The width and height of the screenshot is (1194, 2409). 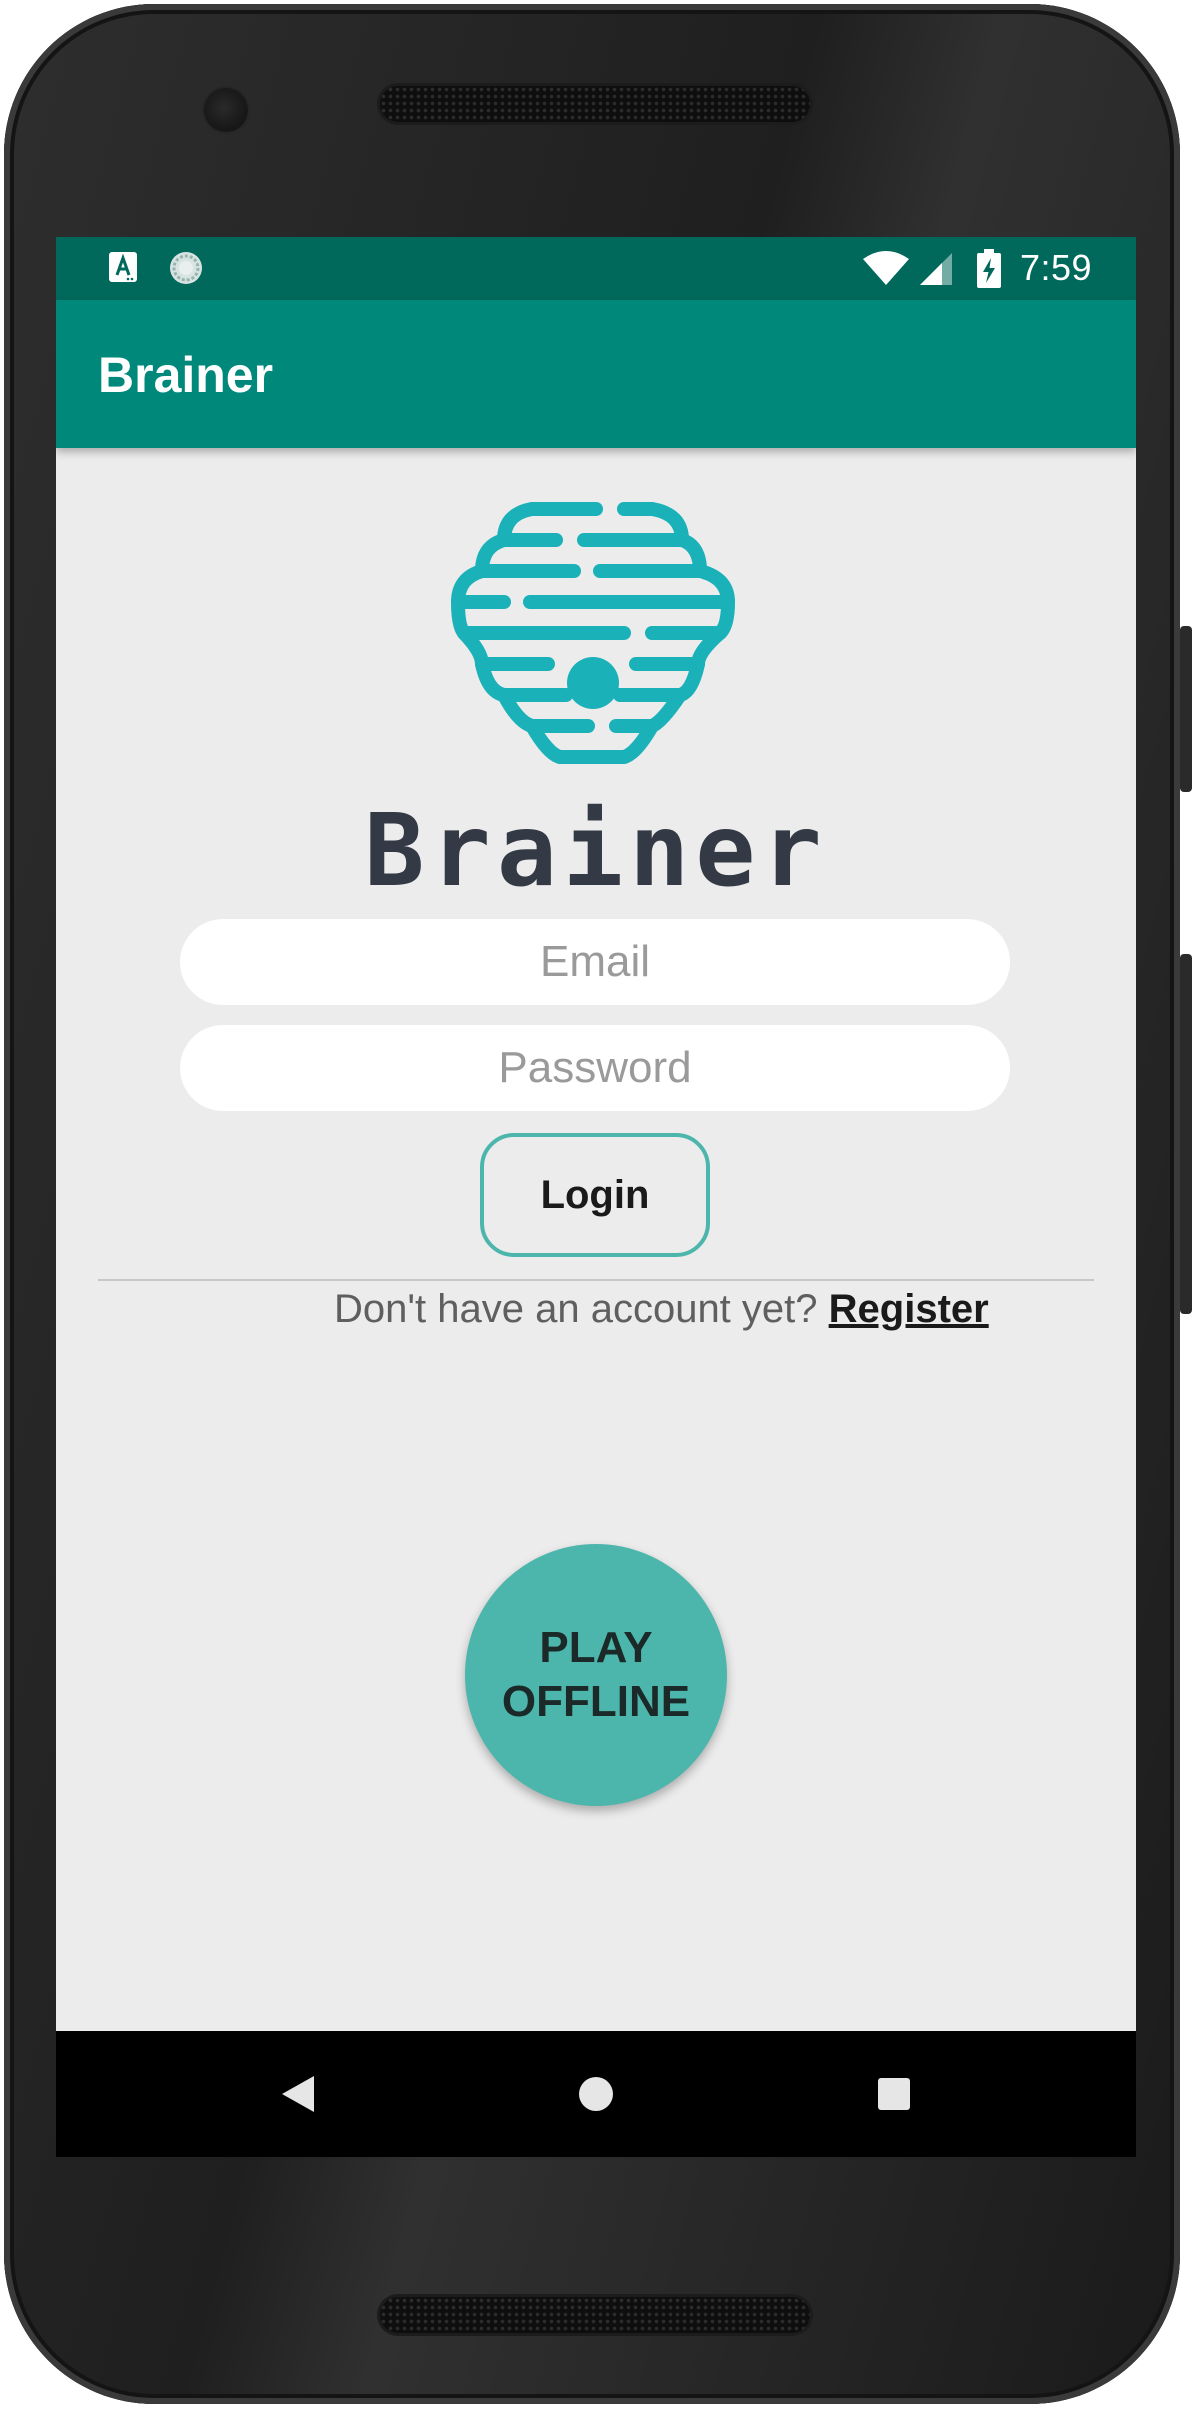 What do you see at coordinates (596, 374) in the screenshot?
I see `app-bar: Brainer` at bounding box center [596, 374].